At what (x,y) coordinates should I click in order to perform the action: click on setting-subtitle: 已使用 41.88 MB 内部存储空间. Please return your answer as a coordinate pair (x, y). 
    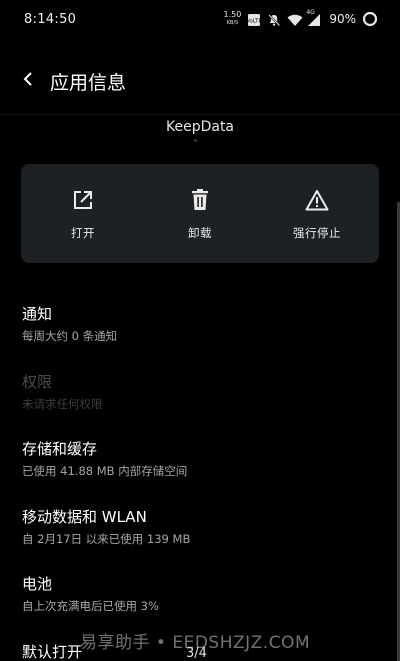
    Looking at the image, I should click on (105, 471).